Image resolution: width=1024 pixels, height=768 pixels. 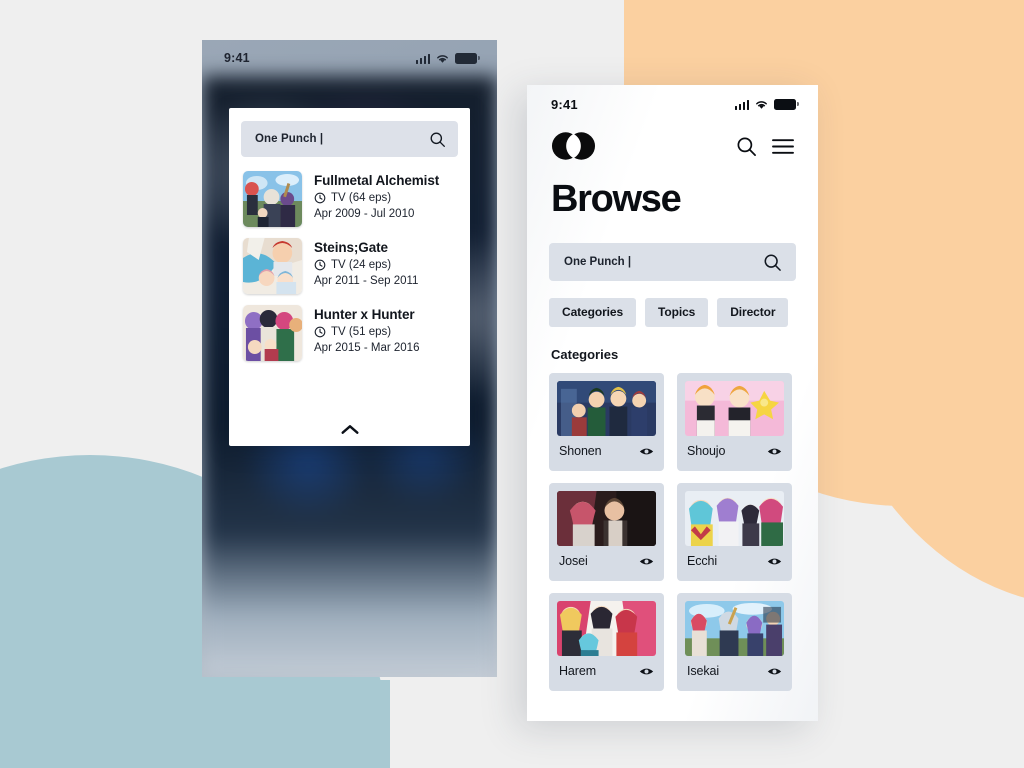 What do you see at coordinates (677, 312) in the screenshot?
I see `filter-chip-topics: Topics` at bounding box center [677, 312].